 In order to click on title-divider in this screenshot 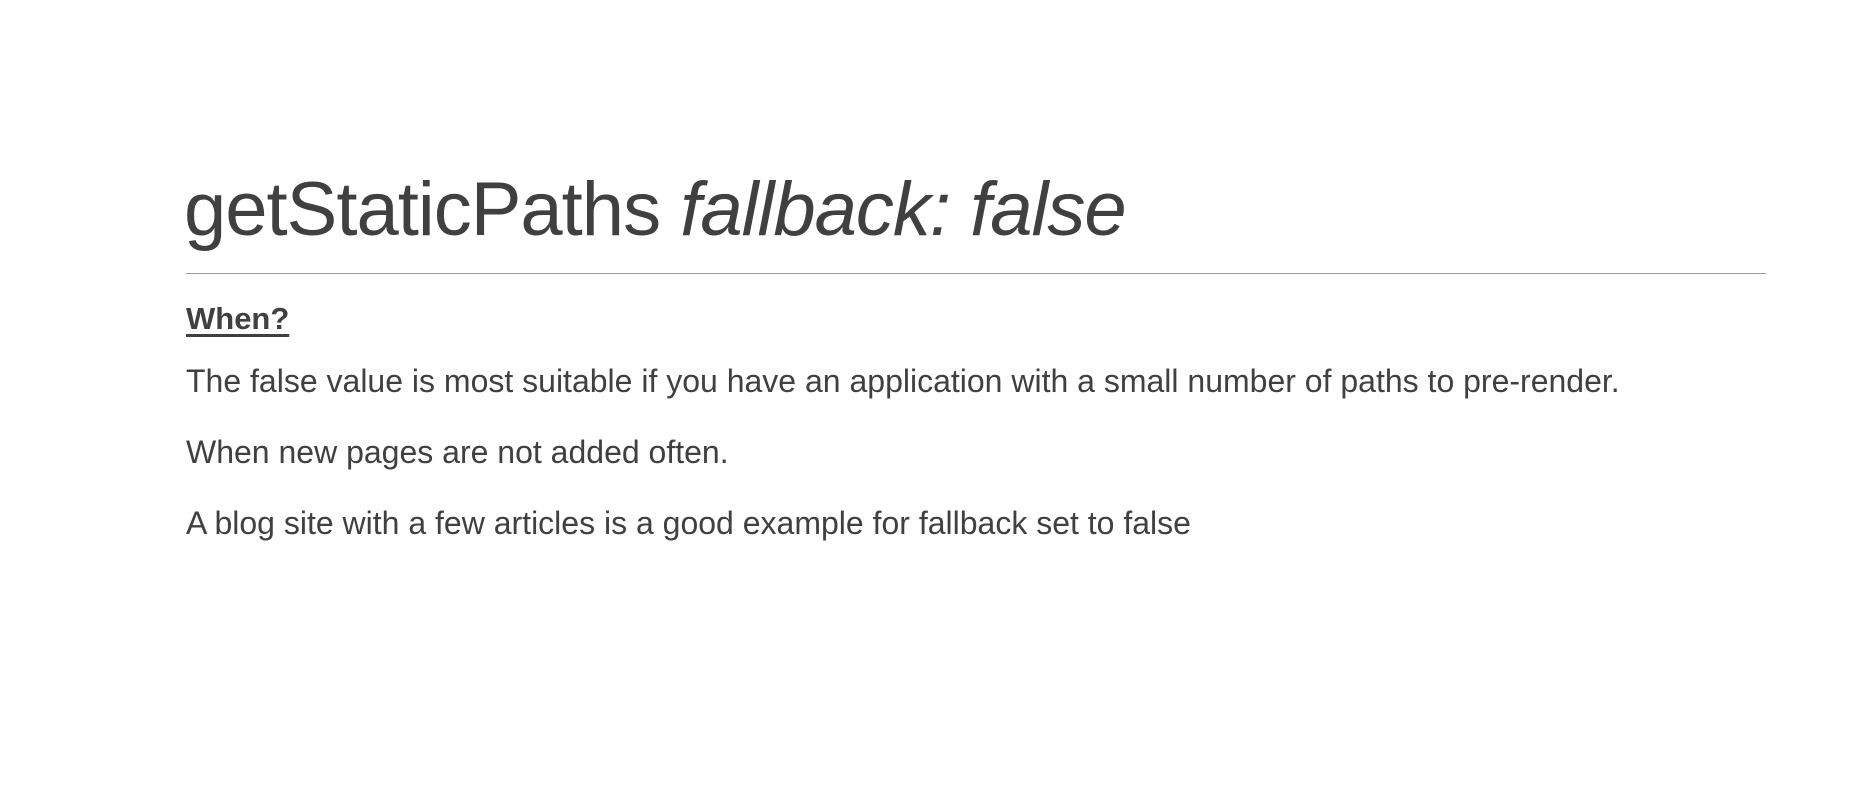, I will do `click(976, 273)`.